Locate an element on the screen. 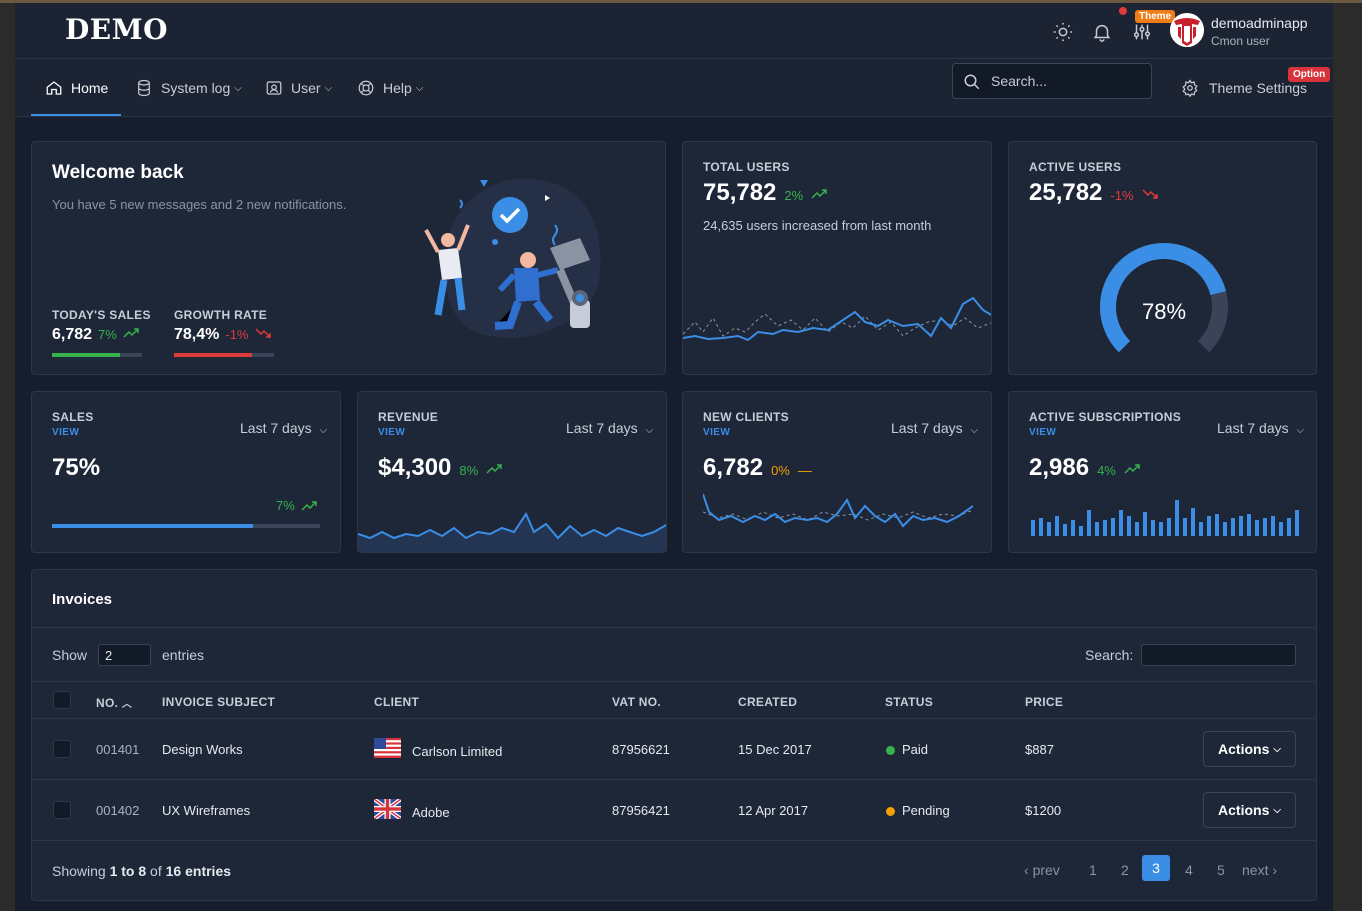  created-date: 12 Apr 2017 is located at coordinates (773, 810).